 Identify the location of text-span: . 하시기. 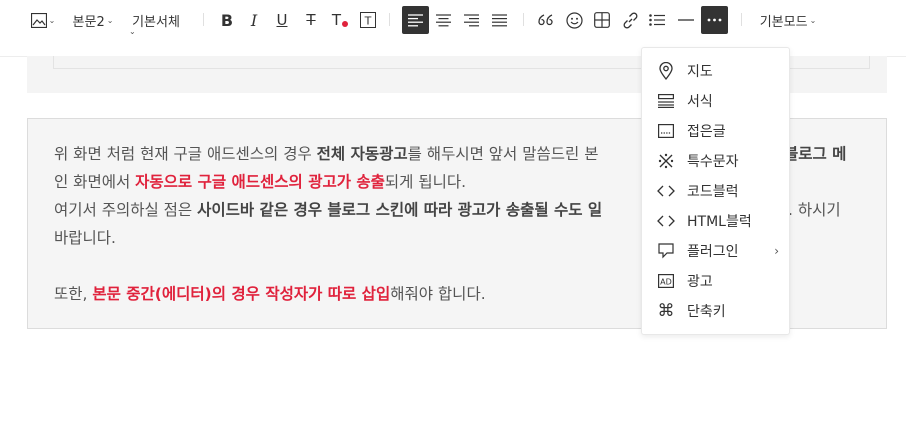
(814, 210).